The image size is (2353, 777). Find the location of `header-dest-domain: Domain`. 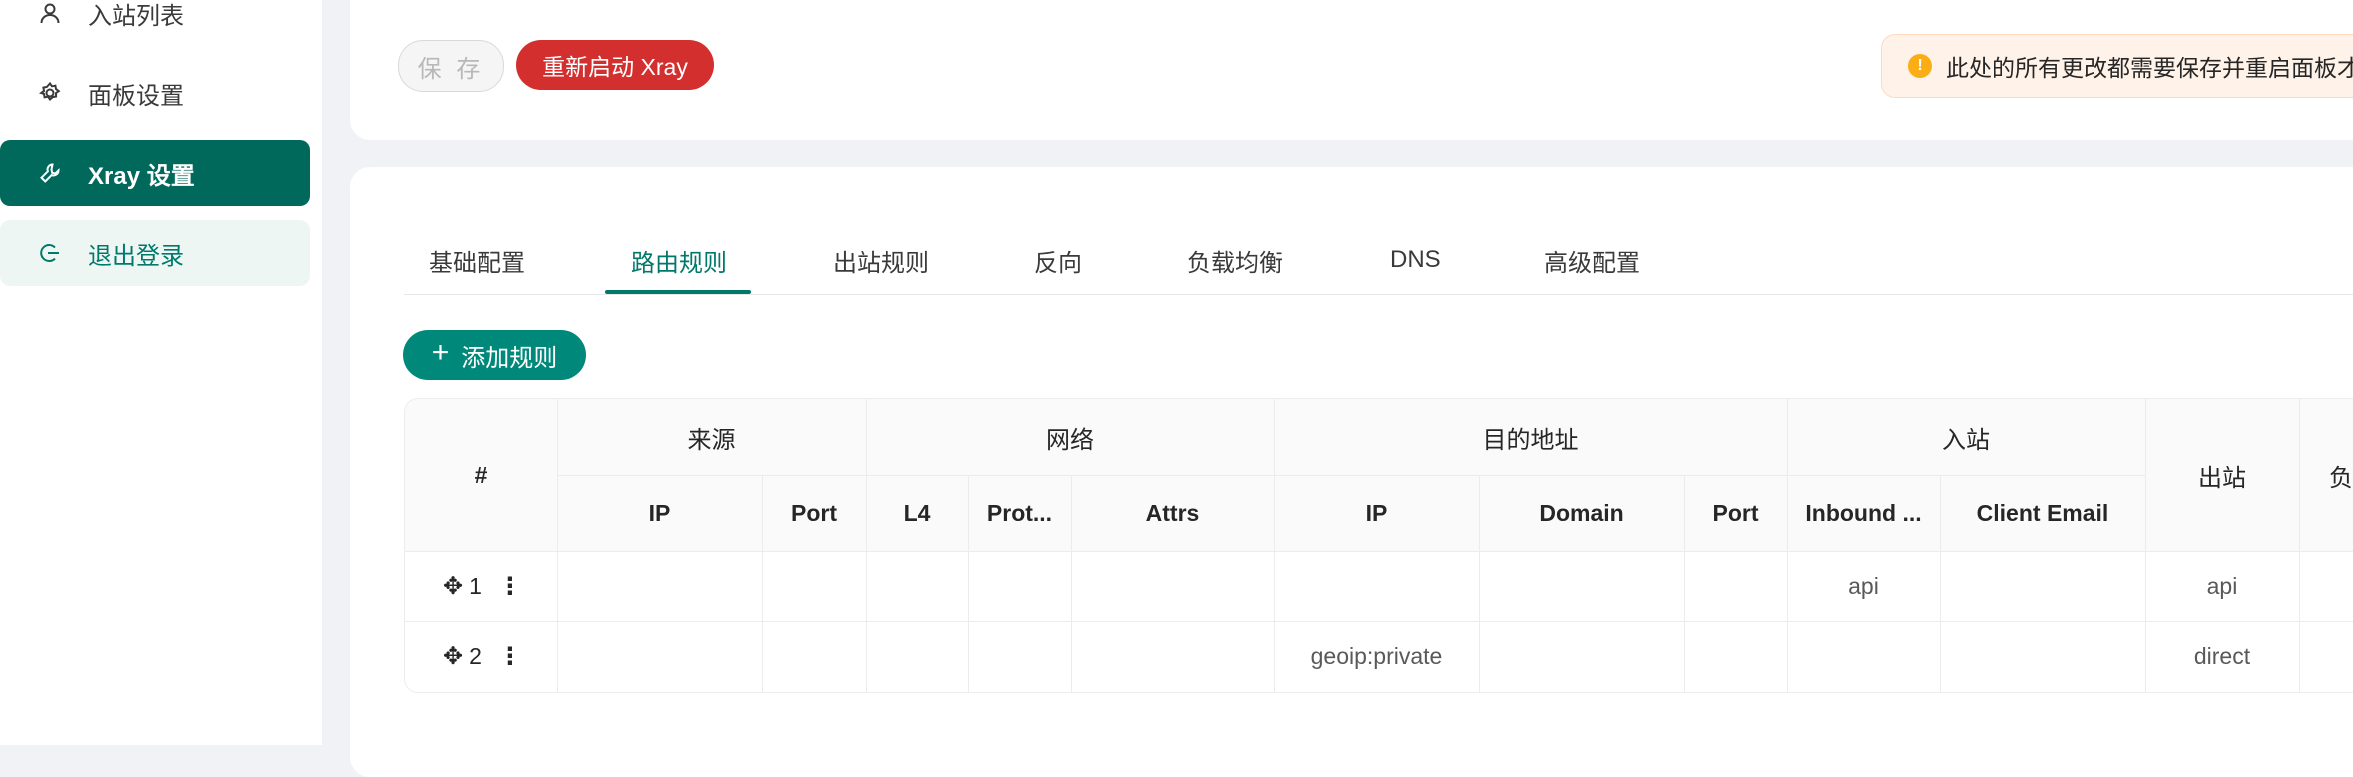

header-dest-domain: Domain is located at coordinates (1581, 513).